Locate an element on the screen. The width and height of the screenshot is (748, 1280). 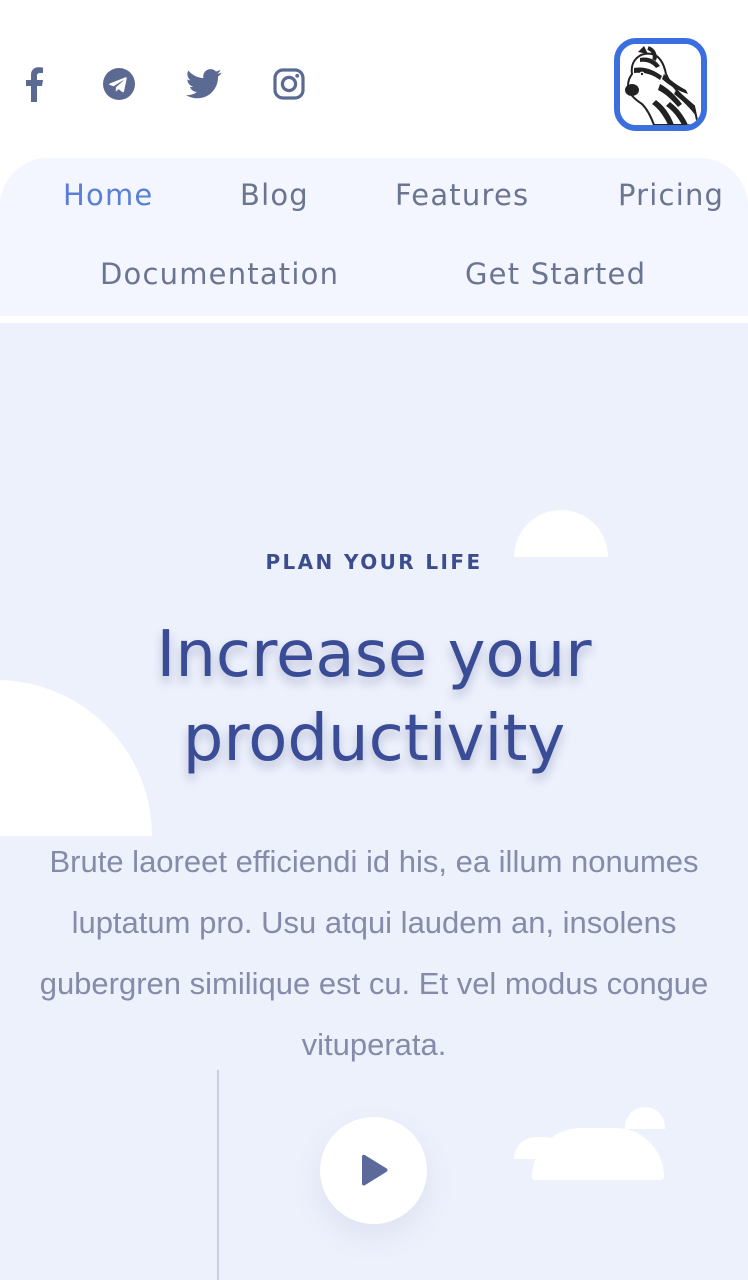
social-links is located at coordinates (184, 84).